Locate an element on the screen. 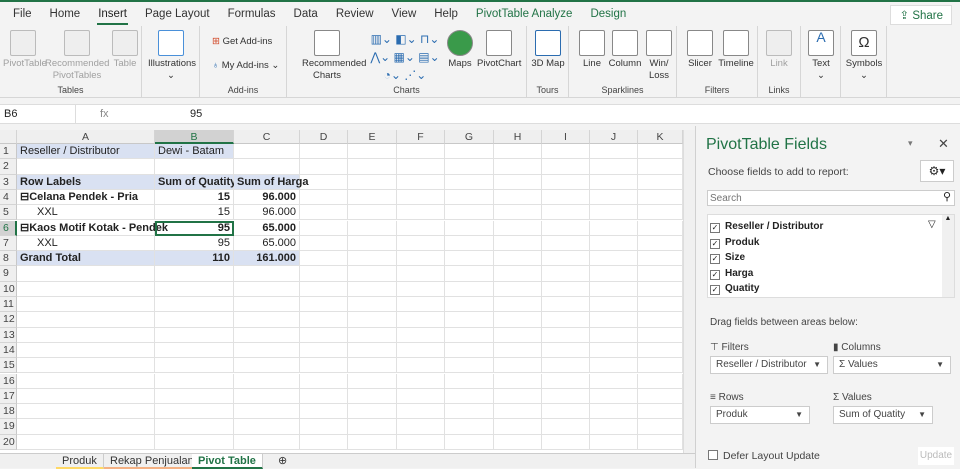 The image size is (960, 469). symbols-button: Ω Symbols ⌄ is located at coordinates (864, 56).